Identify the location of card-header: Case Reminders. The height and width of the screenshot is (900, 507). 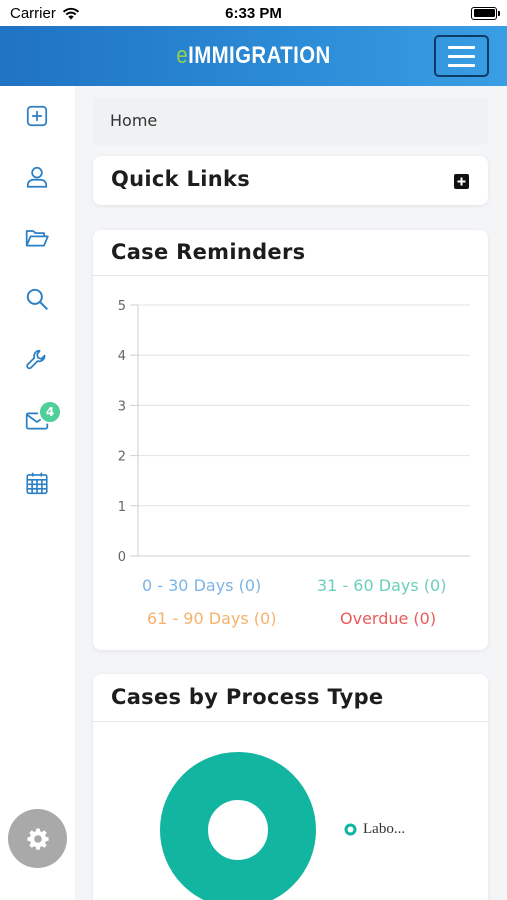
(290, 253).